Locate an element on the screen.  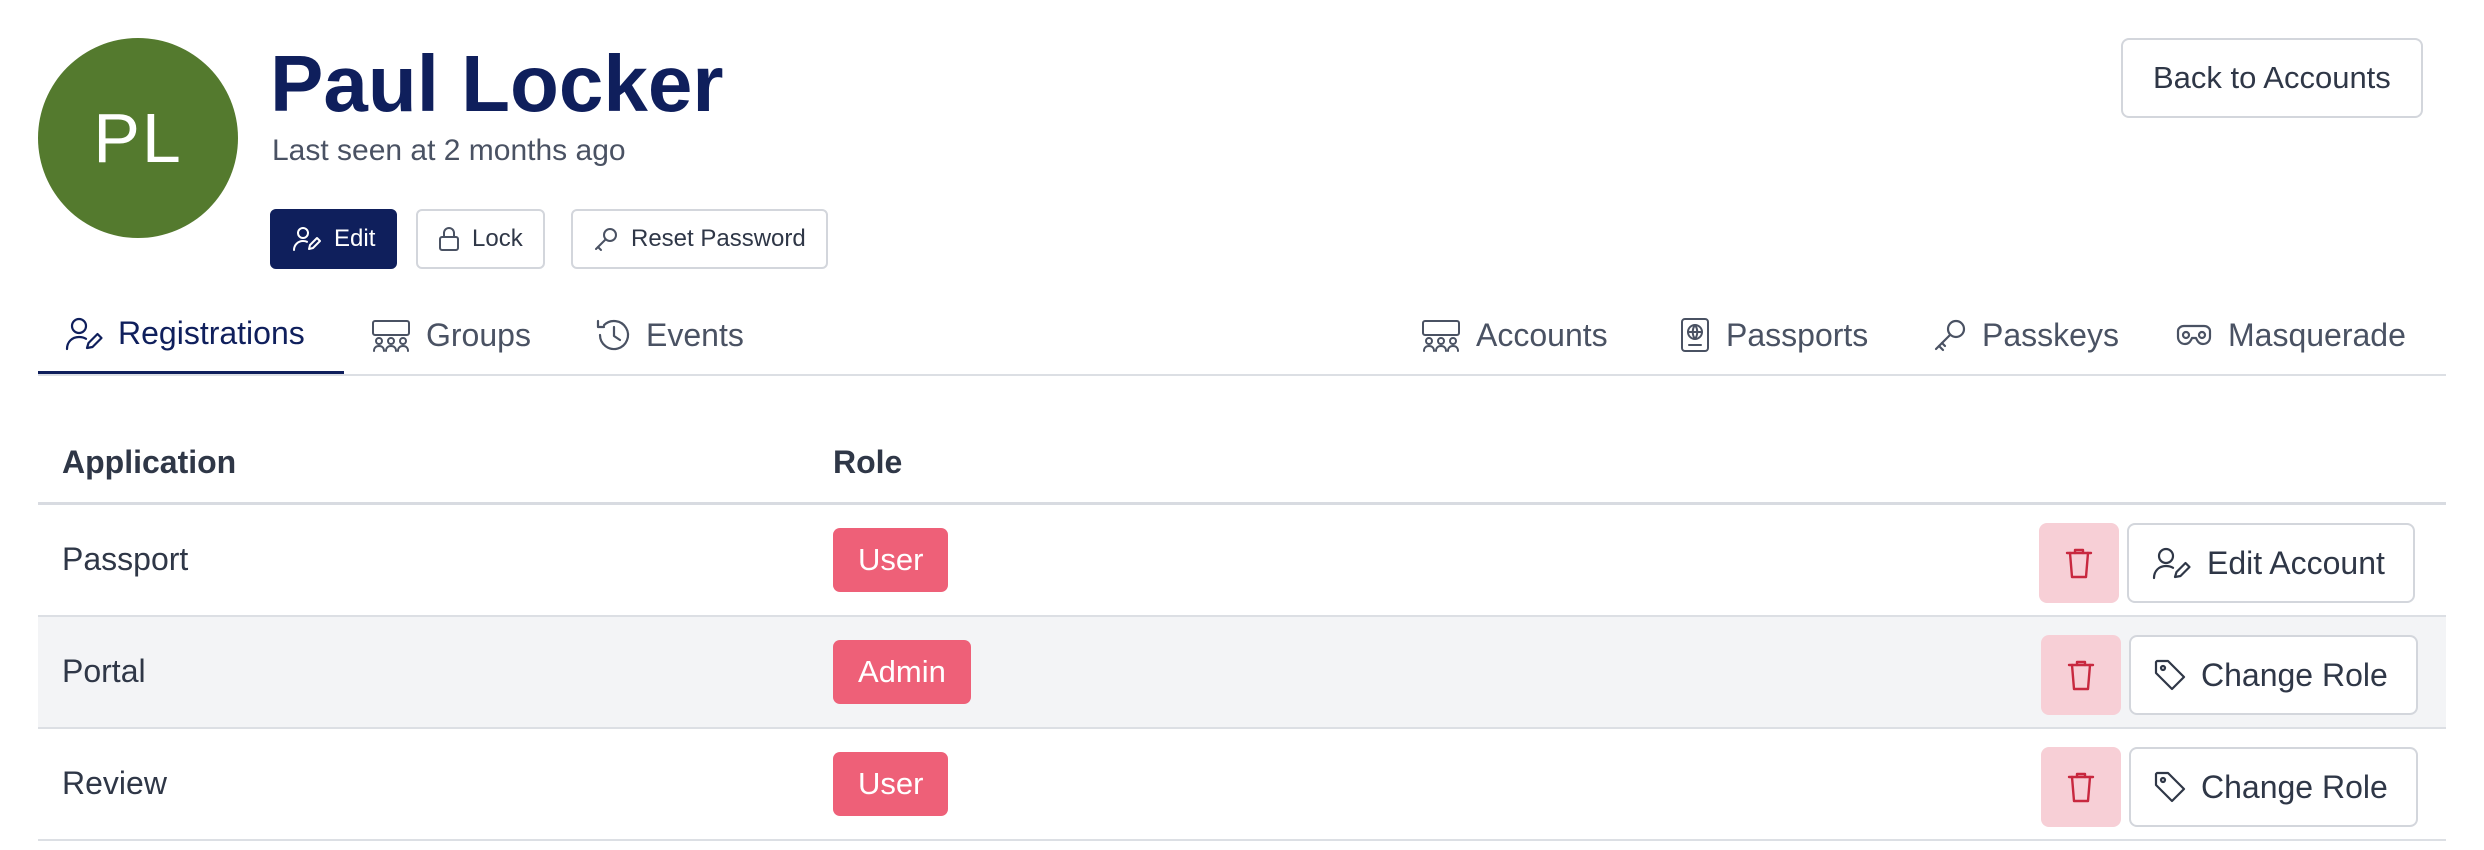
history-icon is located at coordinates (613, 335).